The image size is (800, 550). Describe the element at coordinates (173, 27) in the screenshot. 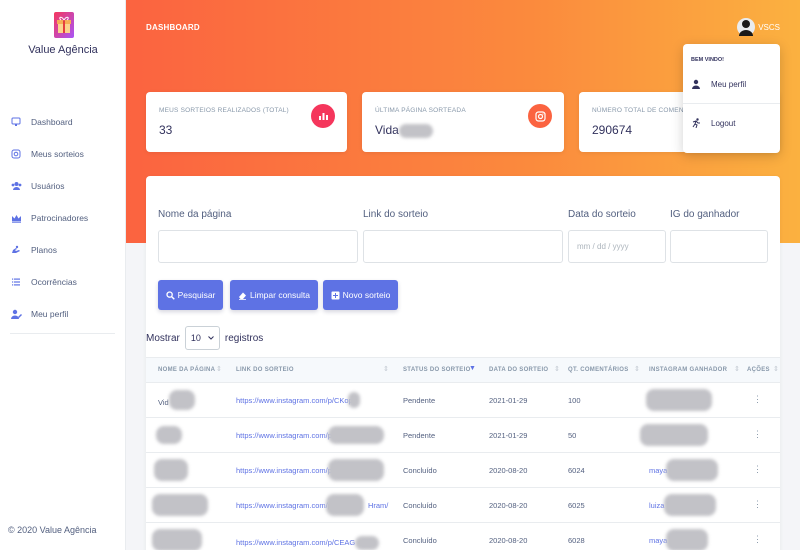

I see `page-title: DASHBOARD` at that location.